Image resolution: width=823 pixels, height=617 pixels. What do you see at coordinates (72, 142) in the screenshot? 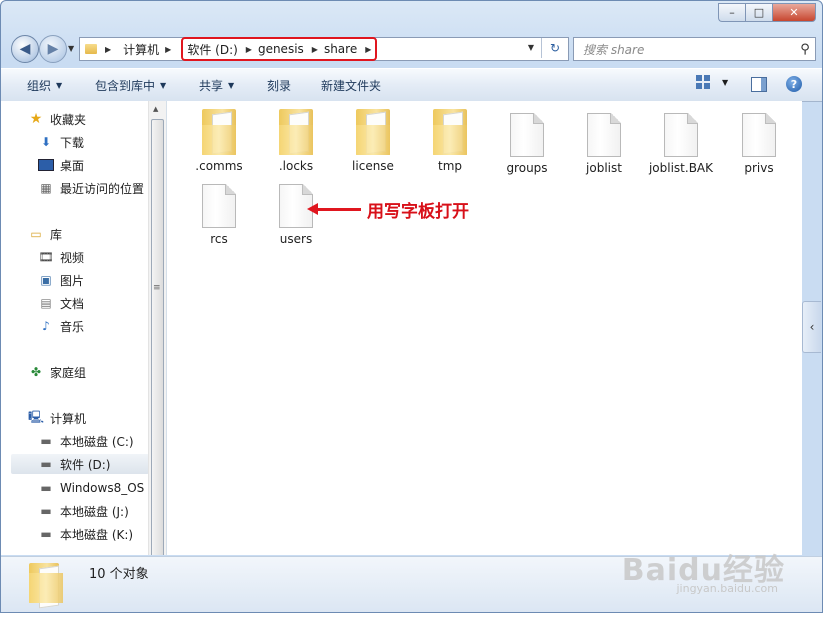
I see `nav-label: 下载` at bounding box center [72, 142].